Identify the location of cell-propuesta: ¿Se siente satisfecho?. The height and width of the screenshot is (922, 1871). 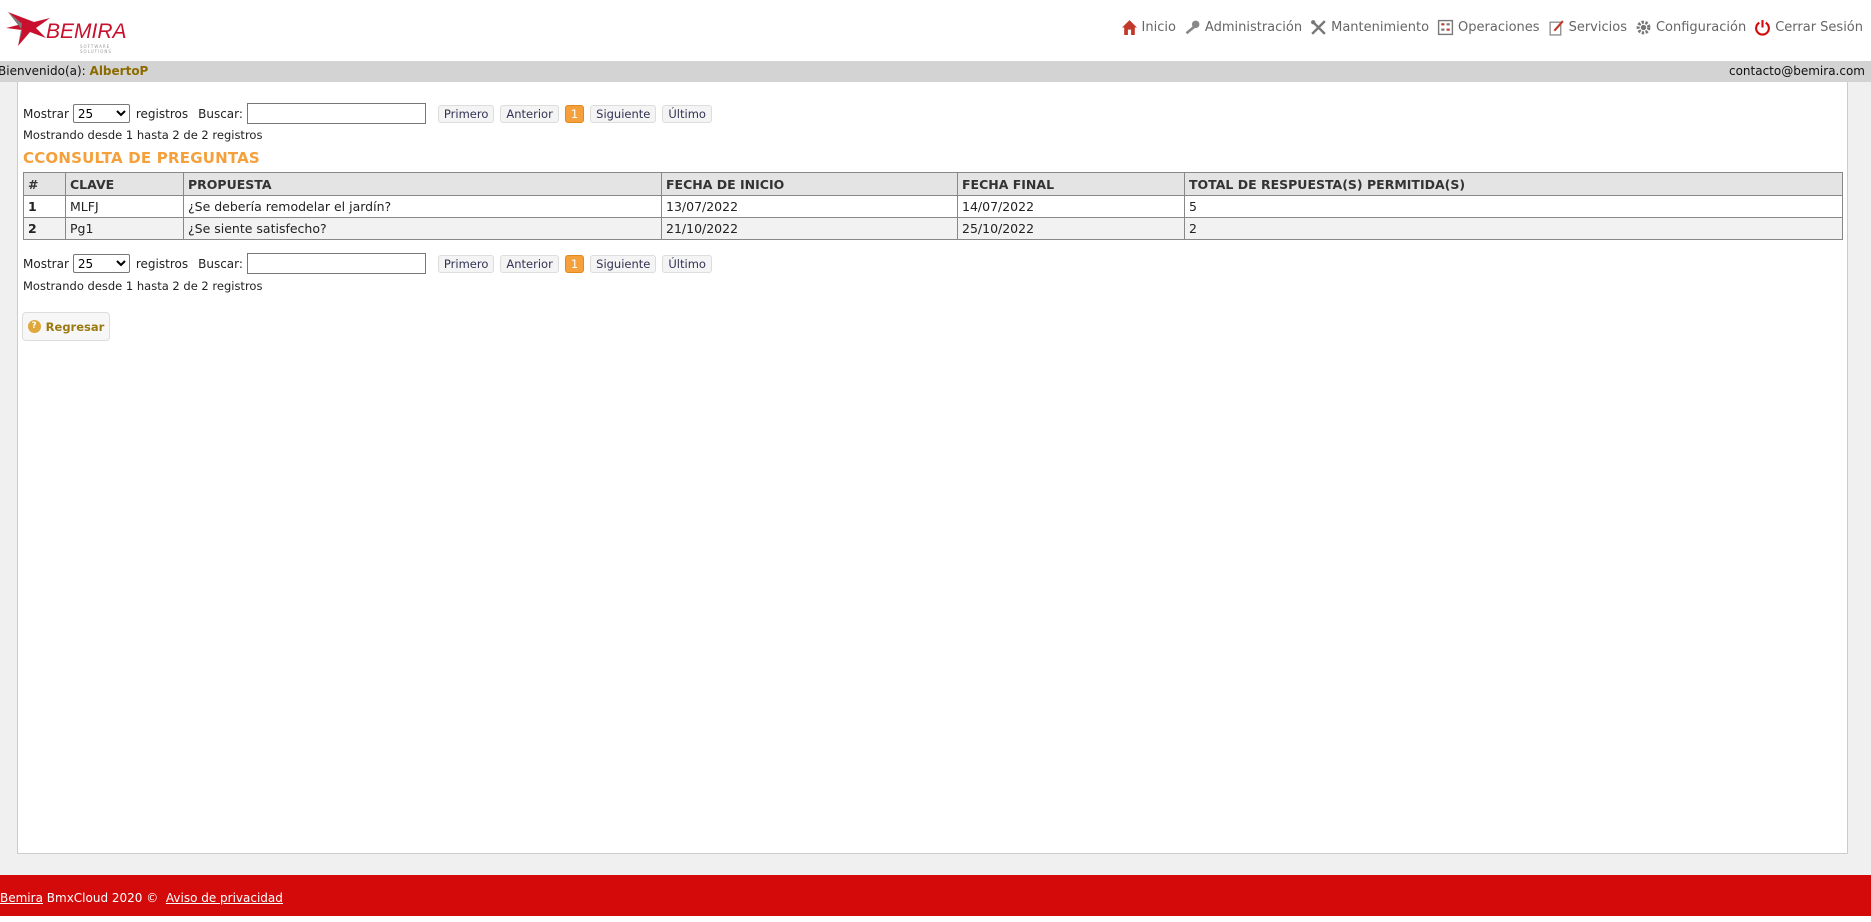
(422, 228).